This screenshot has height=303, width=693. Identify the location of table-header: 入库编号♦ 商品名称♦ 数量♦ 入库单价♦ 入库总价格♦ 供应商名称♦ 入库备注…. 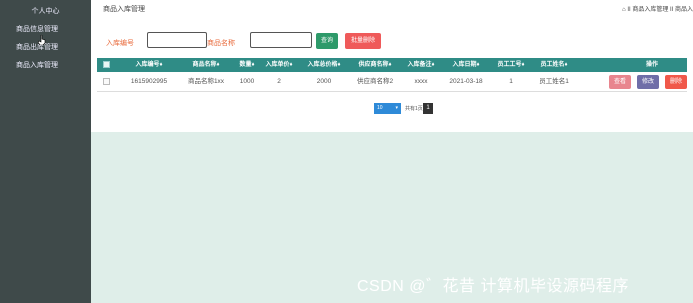
(392, 65).